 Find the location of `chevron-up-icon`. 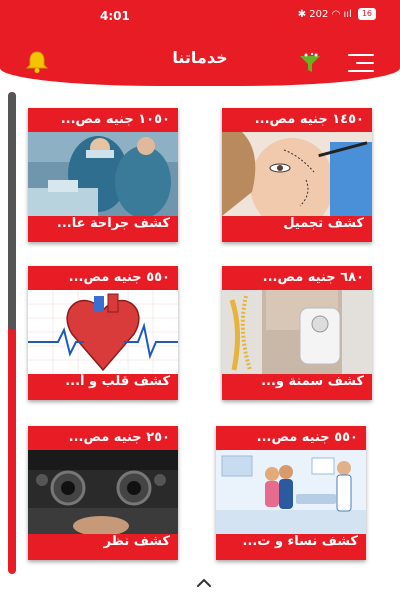

chevron-up-icon is located at coordinates (204, 583).